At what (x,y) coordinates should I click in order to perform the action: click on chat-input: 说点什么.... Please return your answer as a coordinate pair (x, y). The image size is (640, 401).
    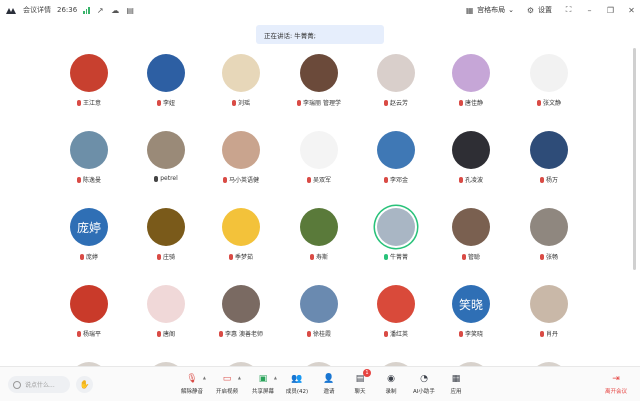
    Looking at the image, I should click on (39, 384).